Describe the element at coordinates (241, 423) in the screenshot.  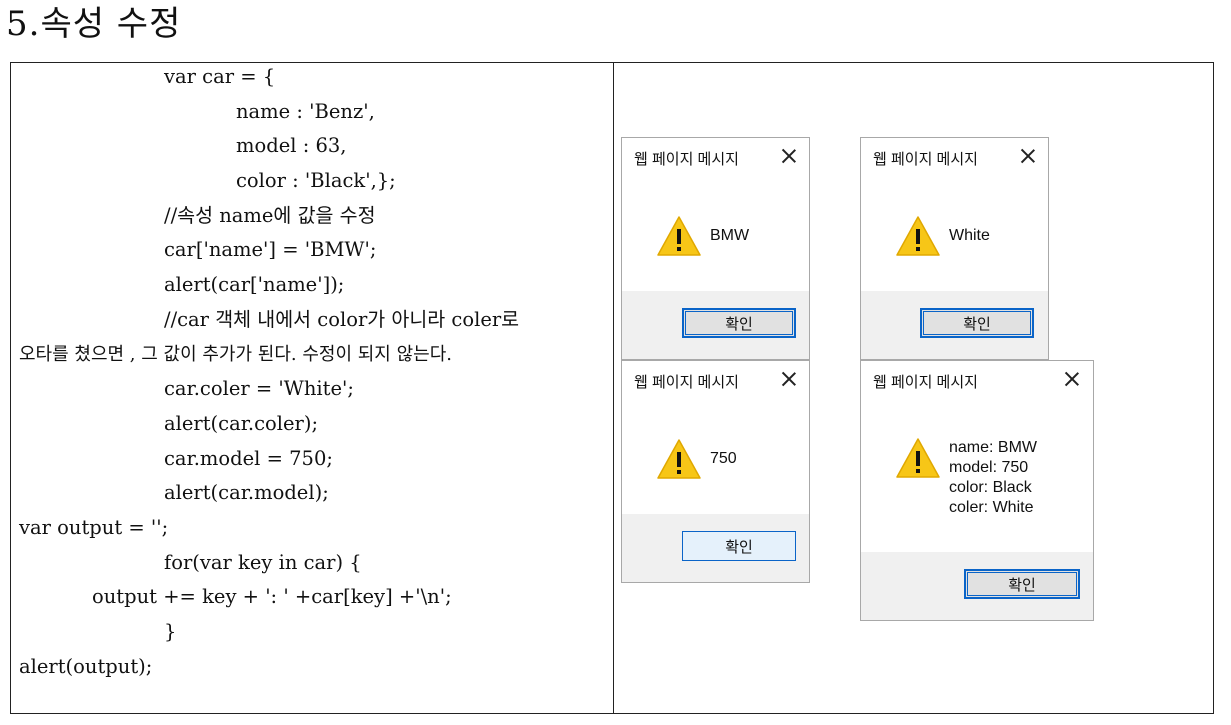
I see `code-line: alert(car.coler);` at that location.